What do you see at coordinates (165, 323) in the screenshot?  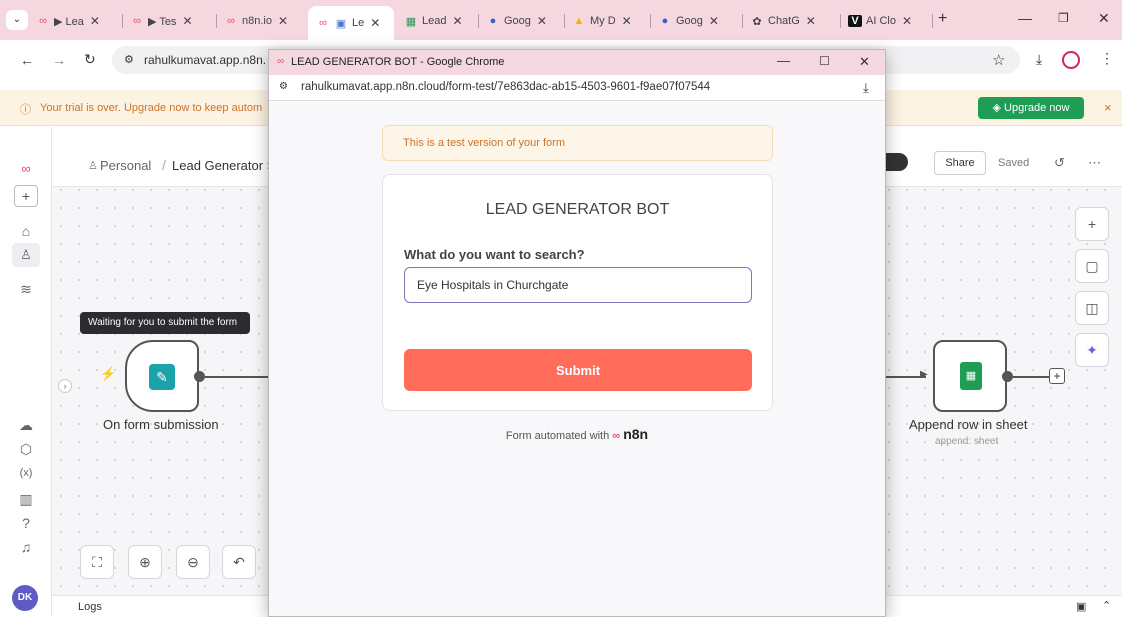 I see `waiting-tooltip: Waiting for you to submit the form` at bounding box center [165, 323].